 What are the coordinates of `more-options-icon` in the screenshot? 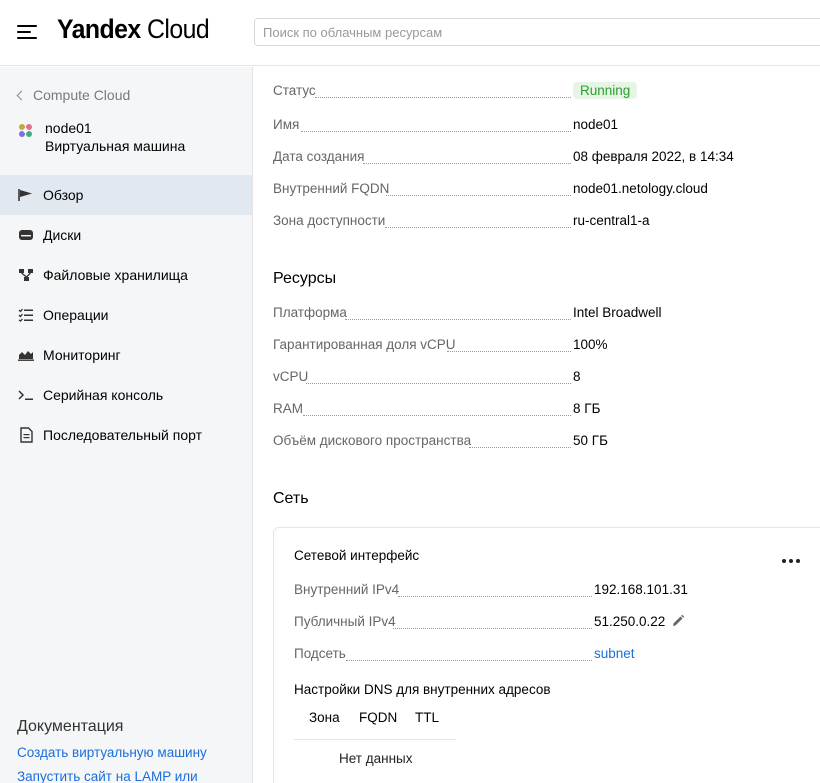 It's located at (791, 561).